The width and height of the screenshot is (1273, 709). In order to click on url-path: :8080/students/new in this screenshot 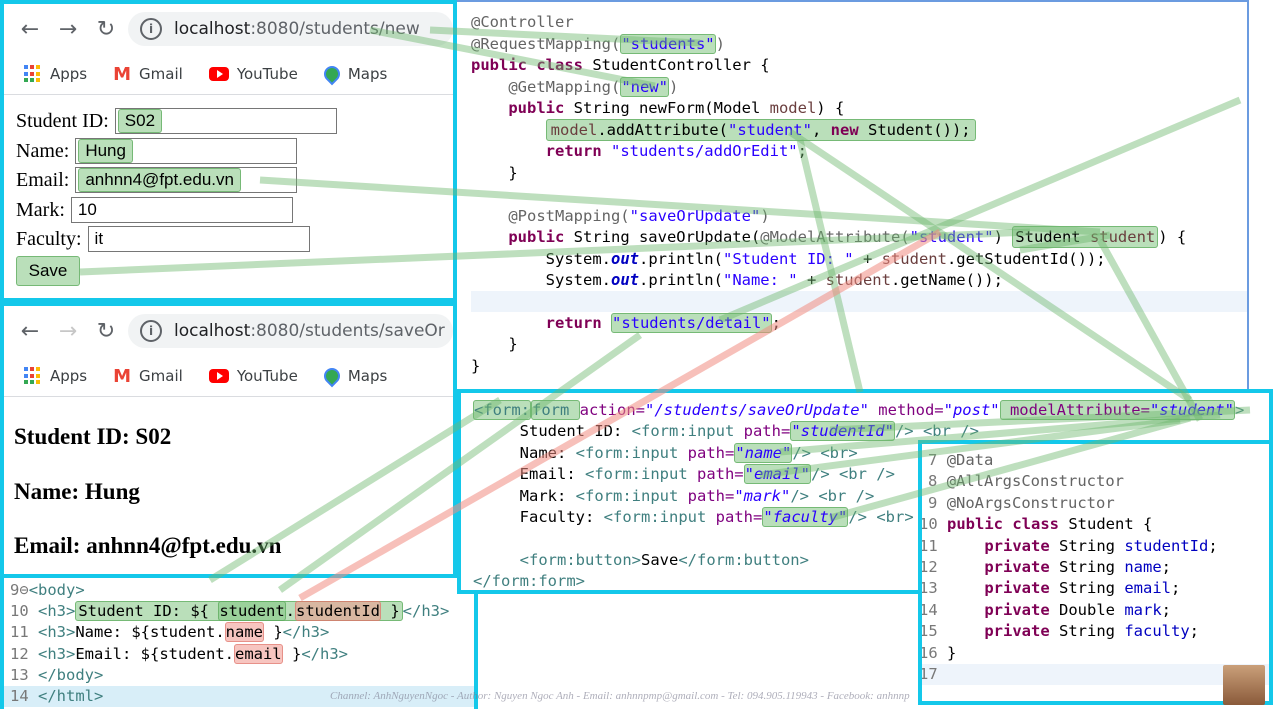, I will do `click(335, 29)`.